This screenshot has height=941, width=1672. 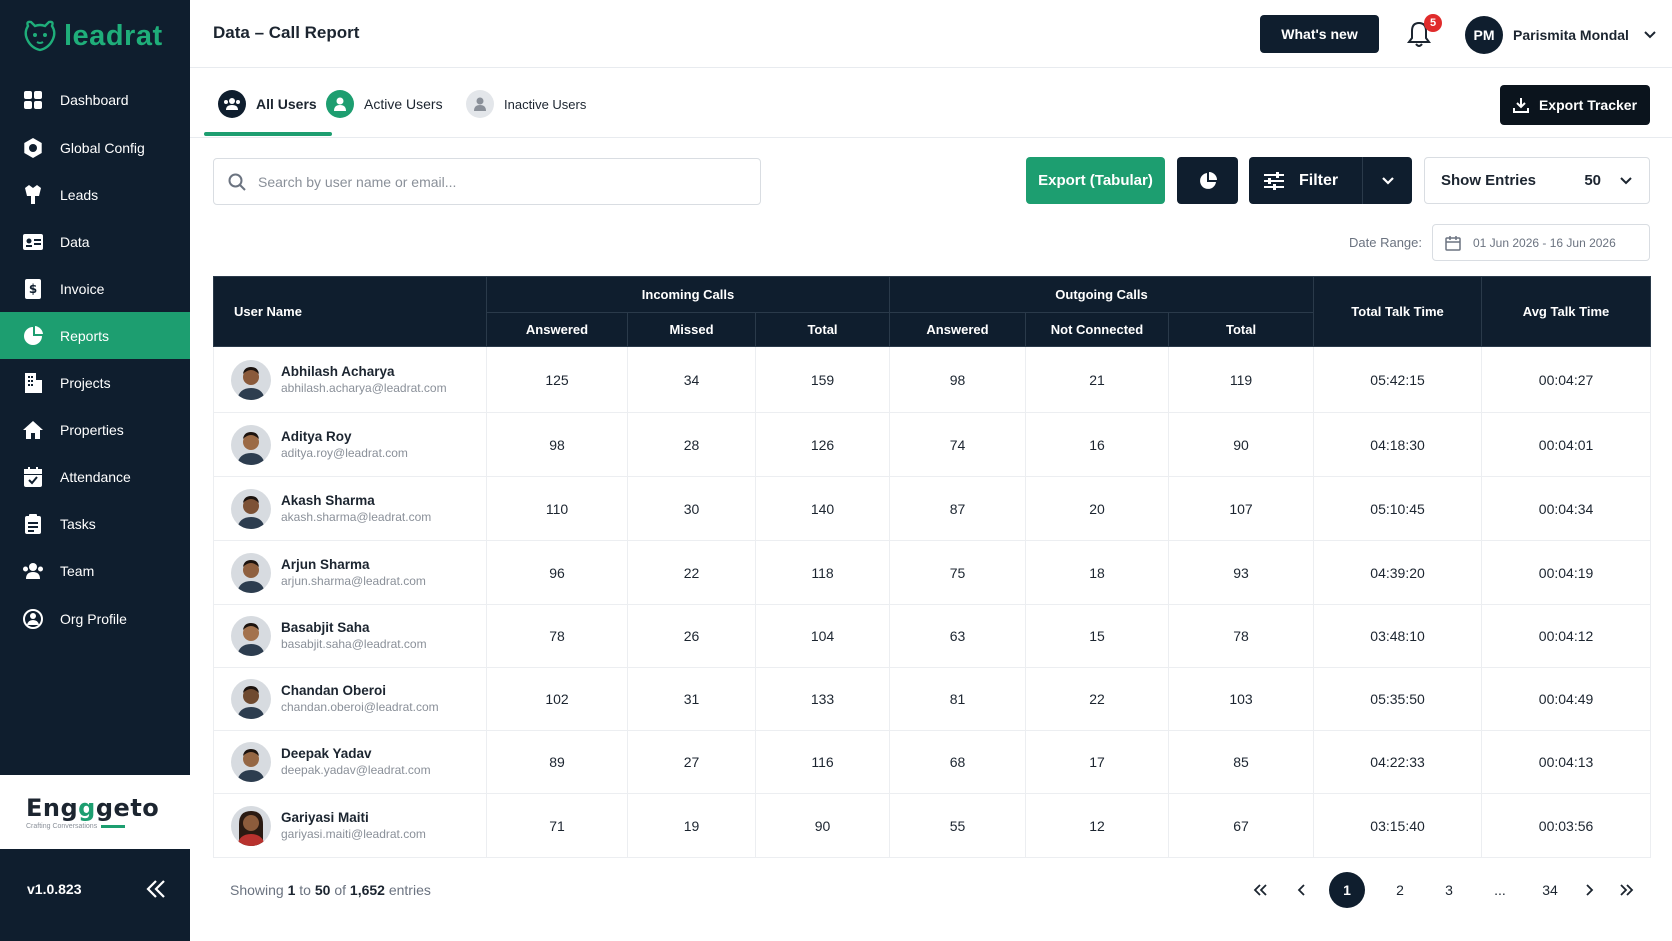 I want to click on cell-out-not-connected: 22, so click(x=1097, y=699).